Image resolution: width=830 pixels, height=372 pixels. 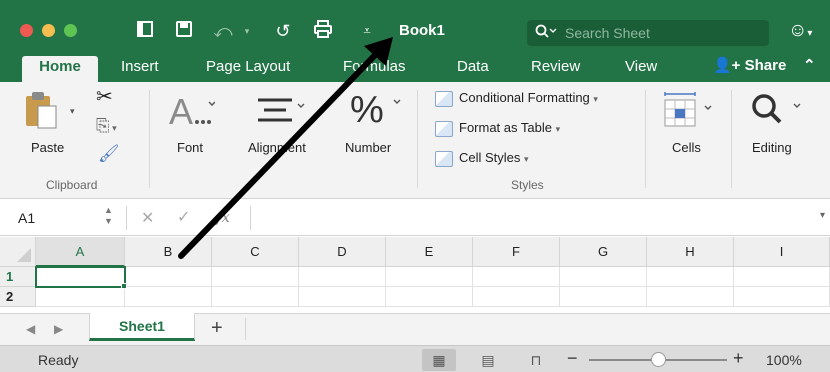 What do you see at coordinates (497, 130) in the screenshot?
I see `format-as-table-button: Format as Table ▾` at bounding box center [497, 130].